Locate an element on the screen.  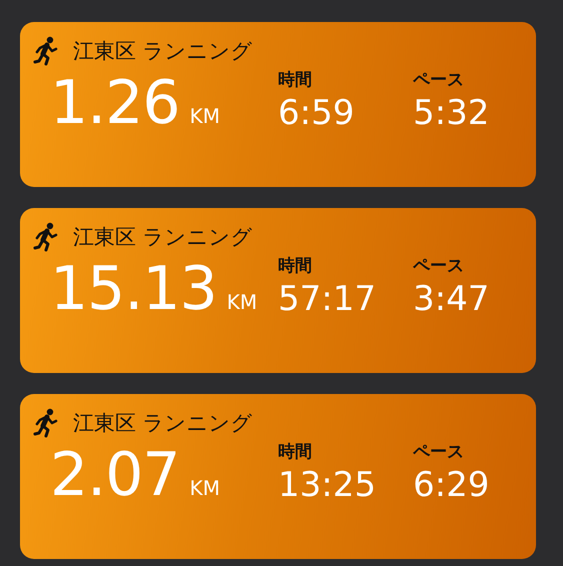
time-value: 6:59 is located at coordinates (317, 113).